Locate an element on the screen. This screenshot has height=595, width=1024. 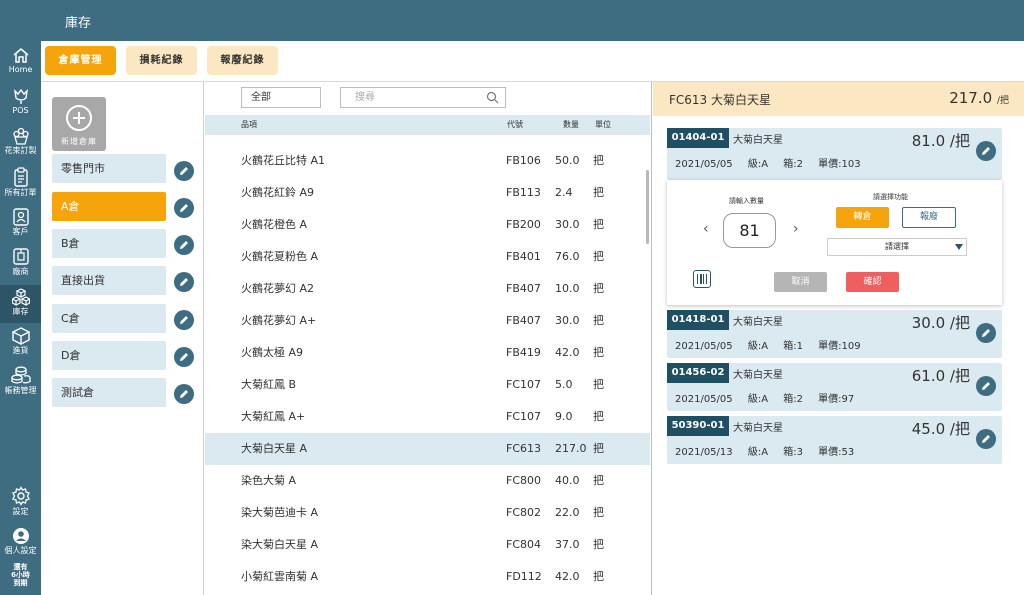
nav-accounting-label: 帳務管理 is located at coordinates (20, 390).